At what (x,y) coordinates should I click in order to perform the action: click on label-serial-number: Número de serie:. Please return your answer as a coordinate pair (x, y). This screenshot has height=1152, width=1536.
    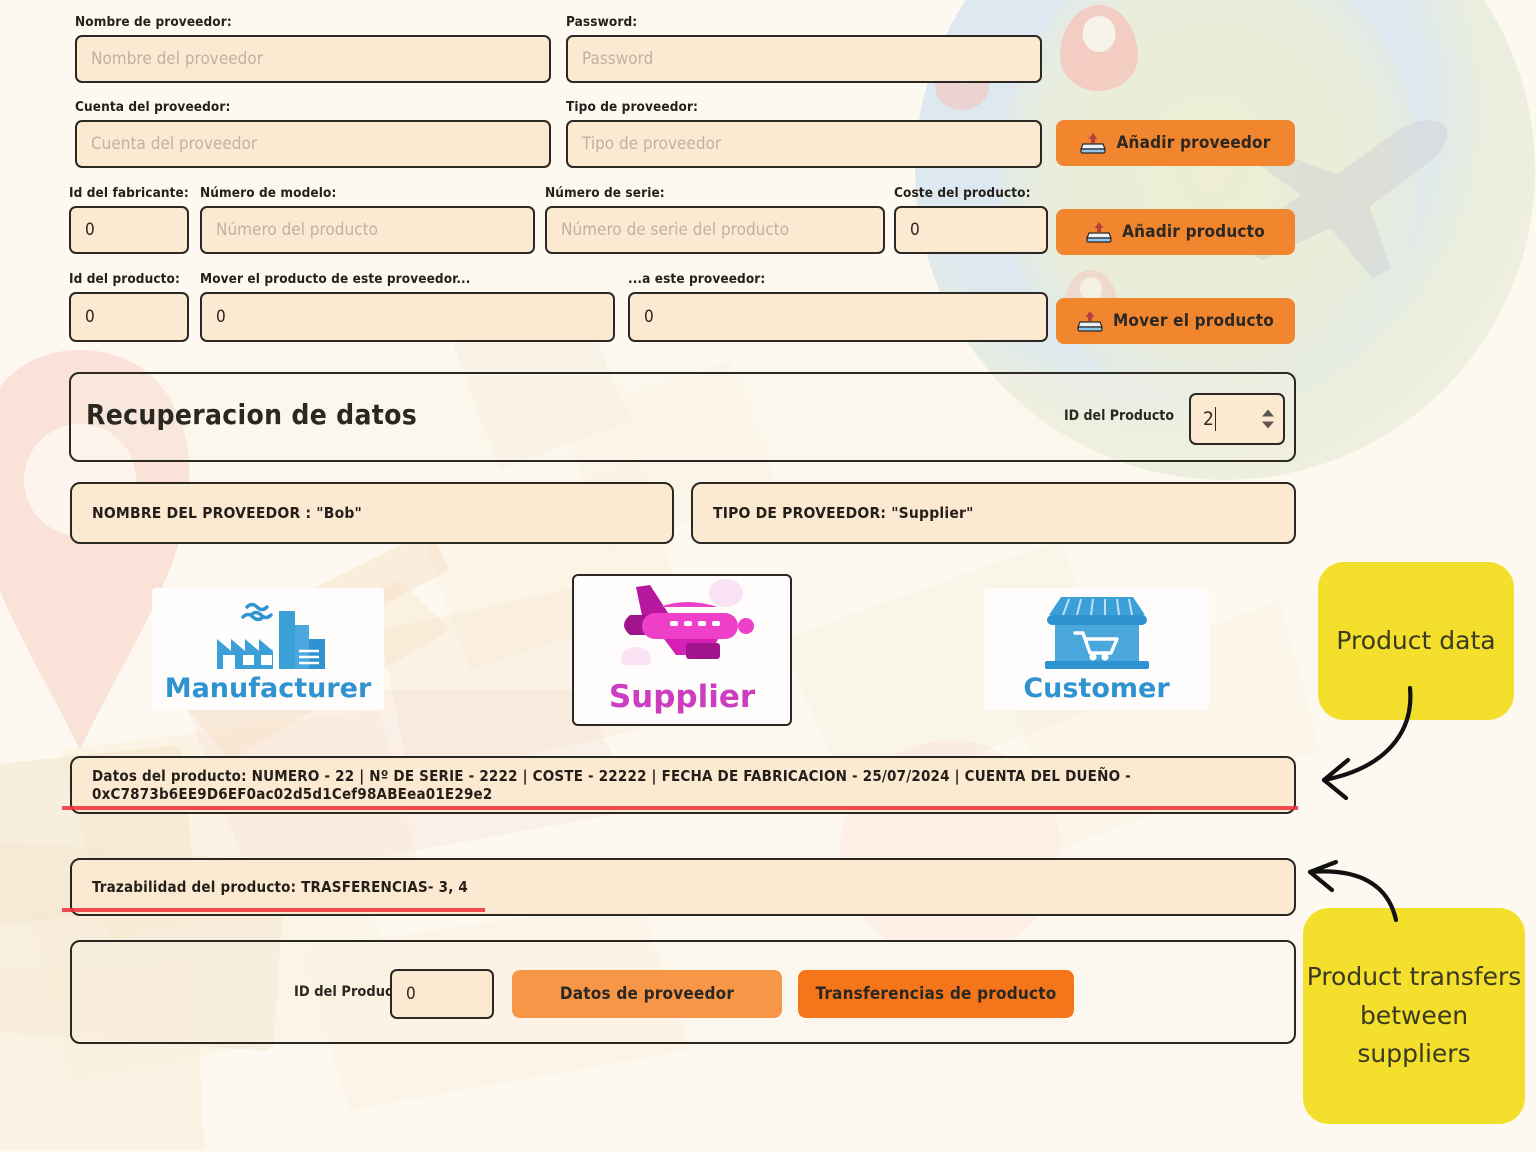
    Looking at the image, I should click on (605, 193).